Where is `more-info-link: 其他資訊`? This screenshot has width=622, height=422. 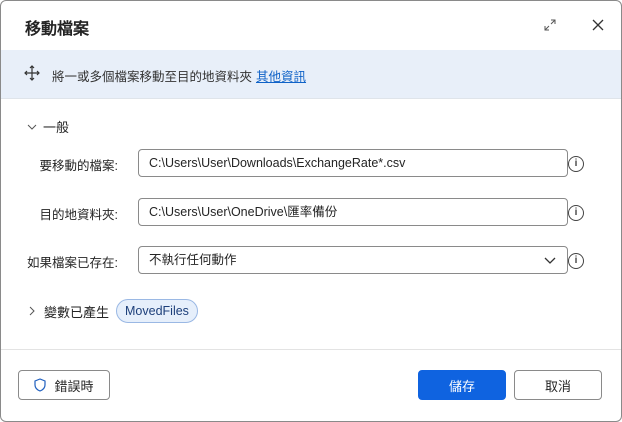 more-info-link: 其他資訊 is located at coordinates (281, 77).